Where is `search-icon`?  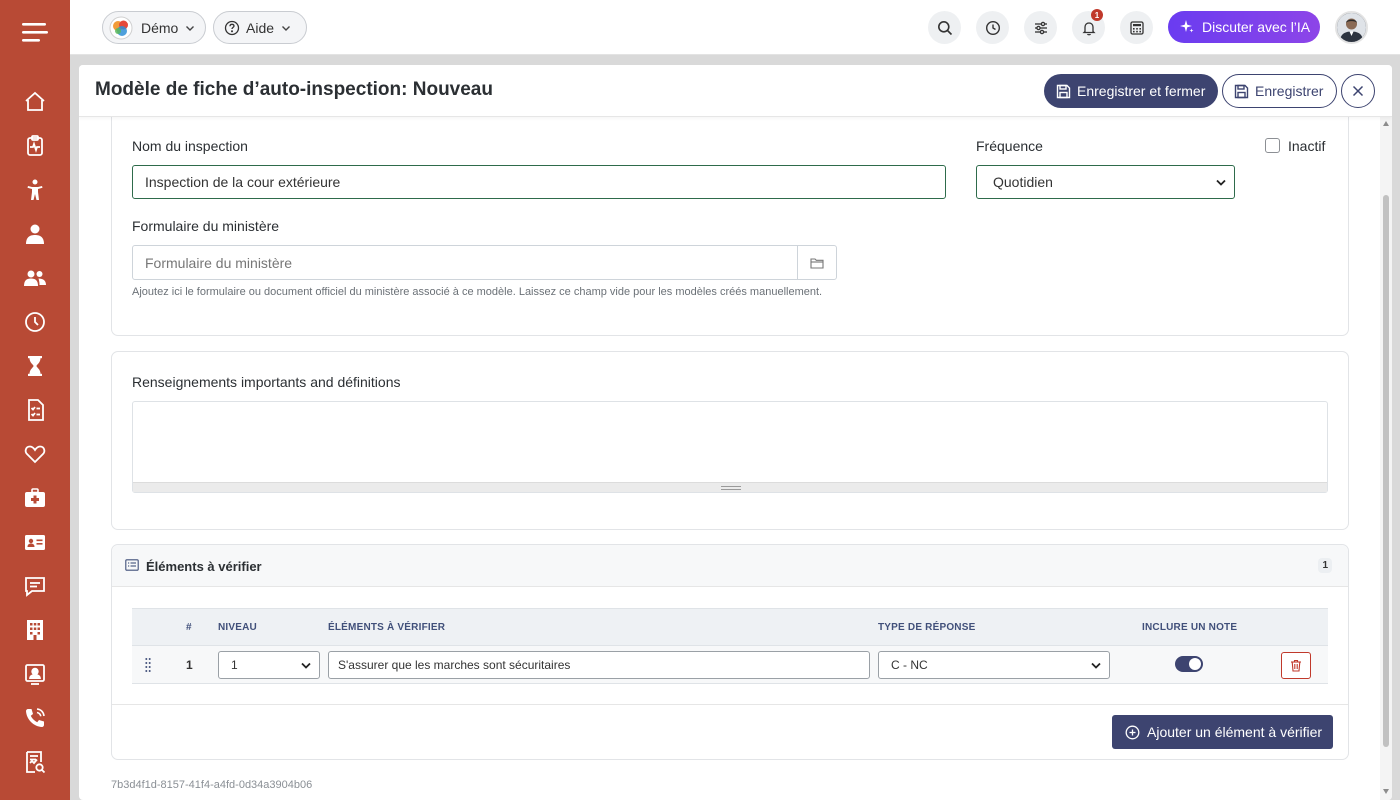 search-icon is located at coordinates (945, 28).